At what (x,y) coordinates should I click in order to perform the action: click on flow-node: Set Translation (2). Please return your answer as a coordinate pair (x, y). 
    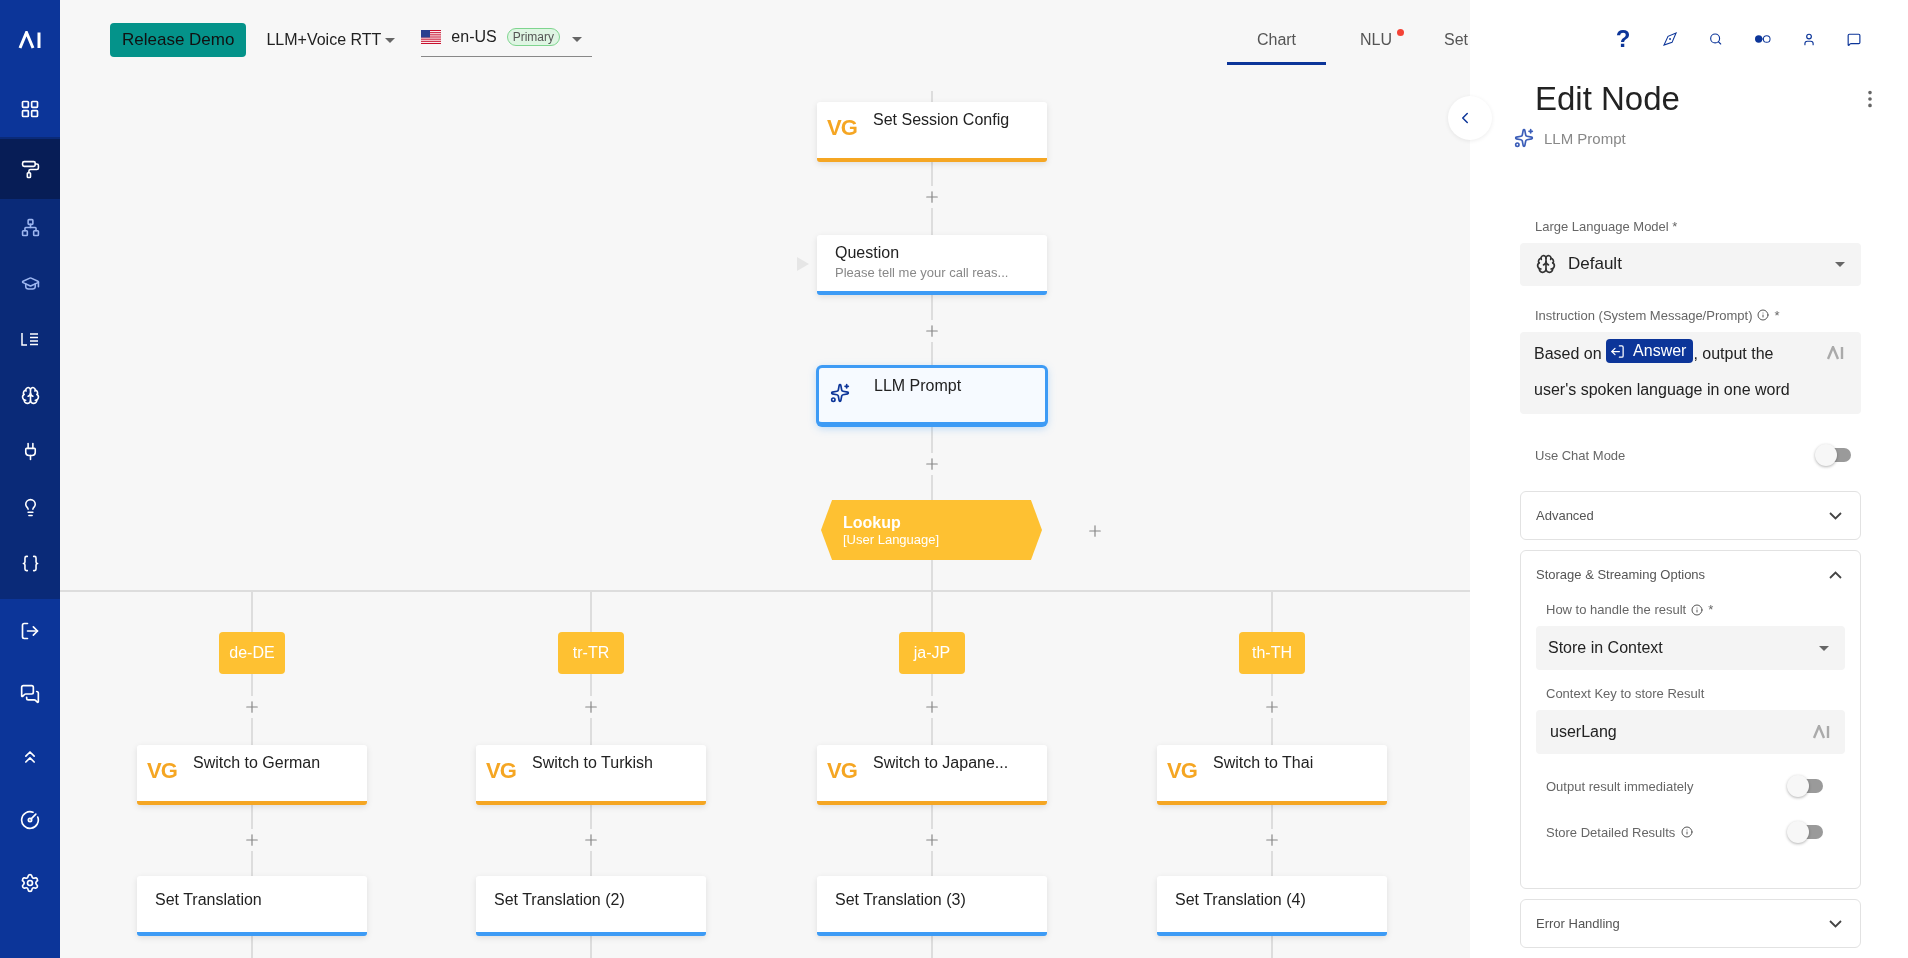
    Looking at the image, I should click on (591, 906).